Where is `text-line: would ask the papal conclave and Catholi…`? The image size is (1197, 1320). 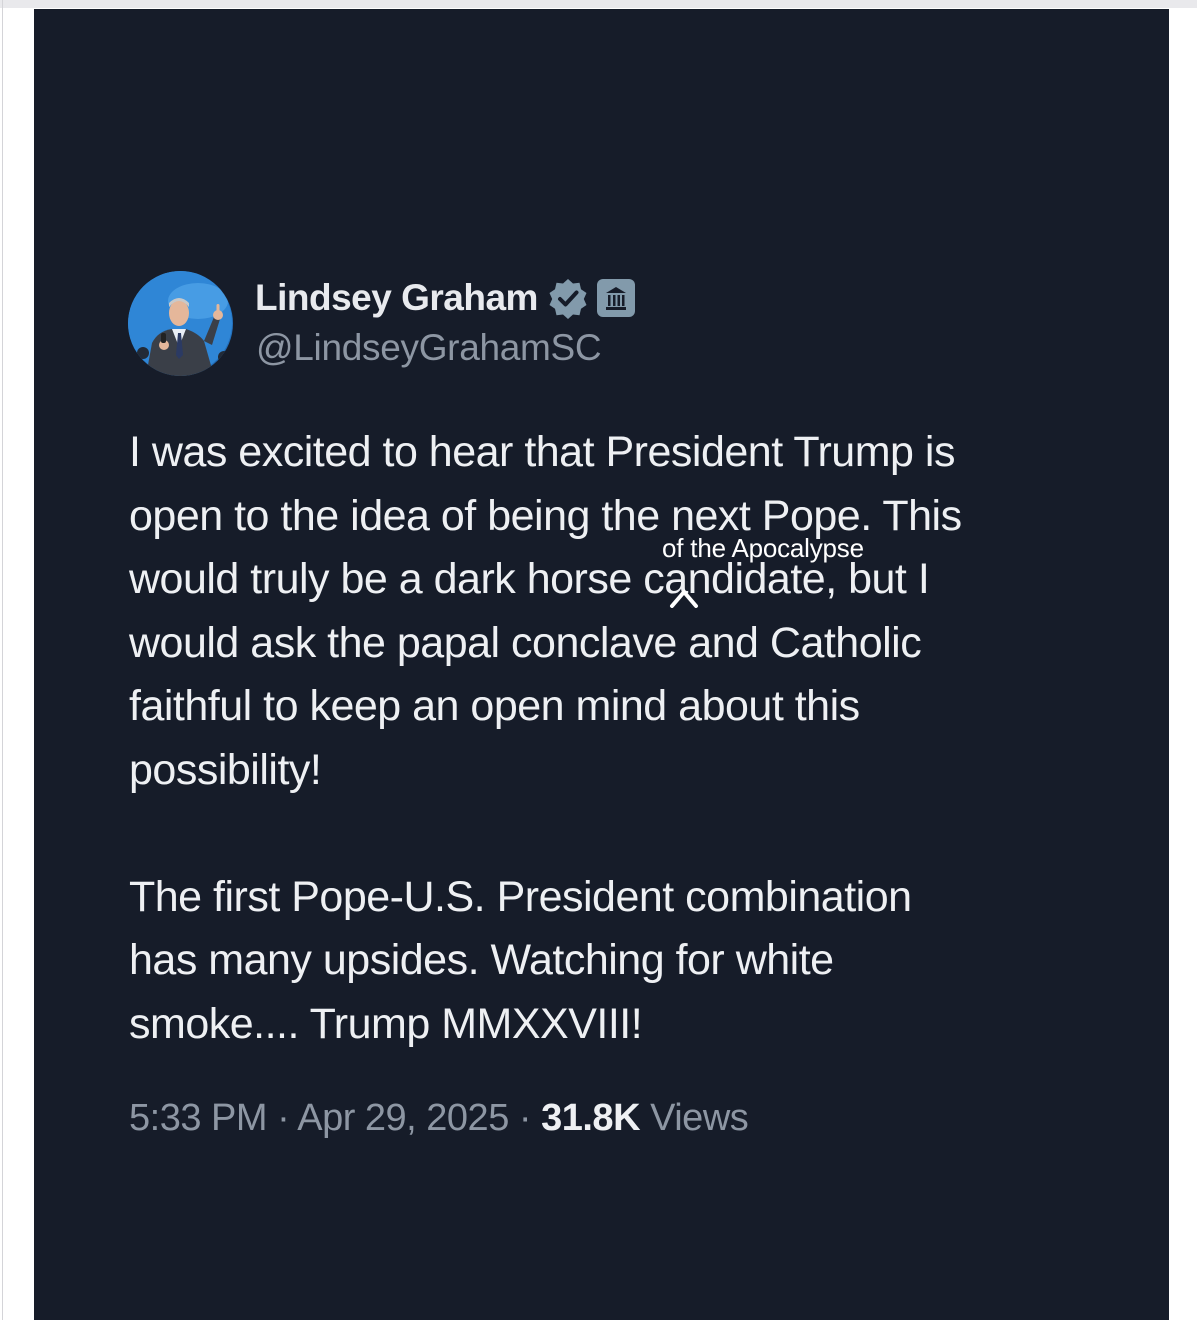 text-line: would ask the papal conclave and Catholi… is located at coordinates (525, 642).